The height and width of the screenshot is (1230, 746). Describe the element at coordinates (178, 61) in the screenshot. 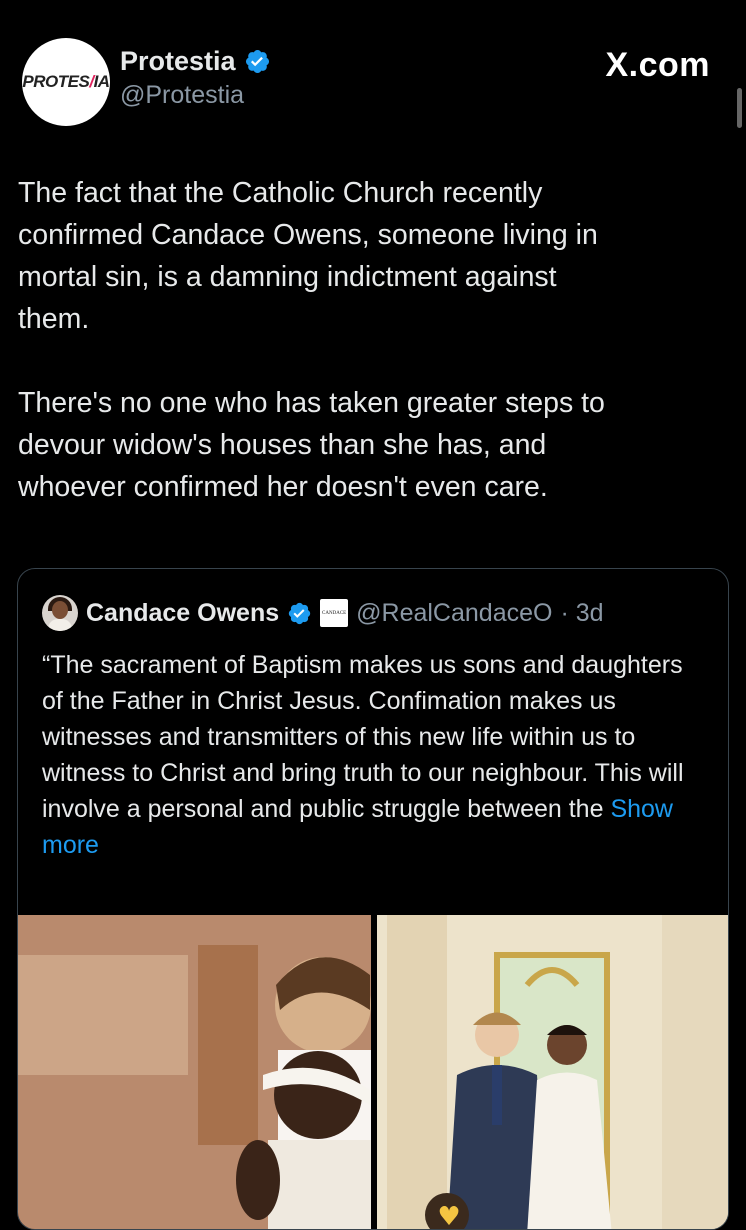

I see `author-display-name: Protestia` at that location.